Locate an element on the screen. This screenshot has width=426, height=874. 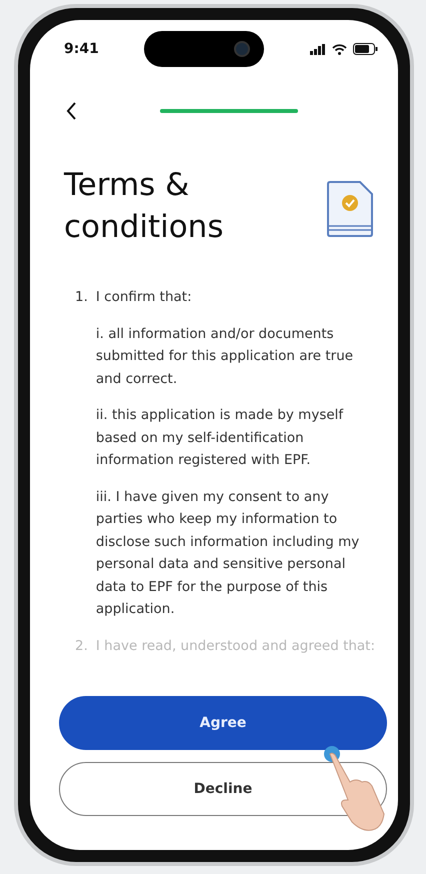
term-clause: iii. I have given my consent to any parties who keep my information to disclose such information including my personal data and sensitive personal data to EPF for the purpose of this application. is located at coordinates (228, 553).